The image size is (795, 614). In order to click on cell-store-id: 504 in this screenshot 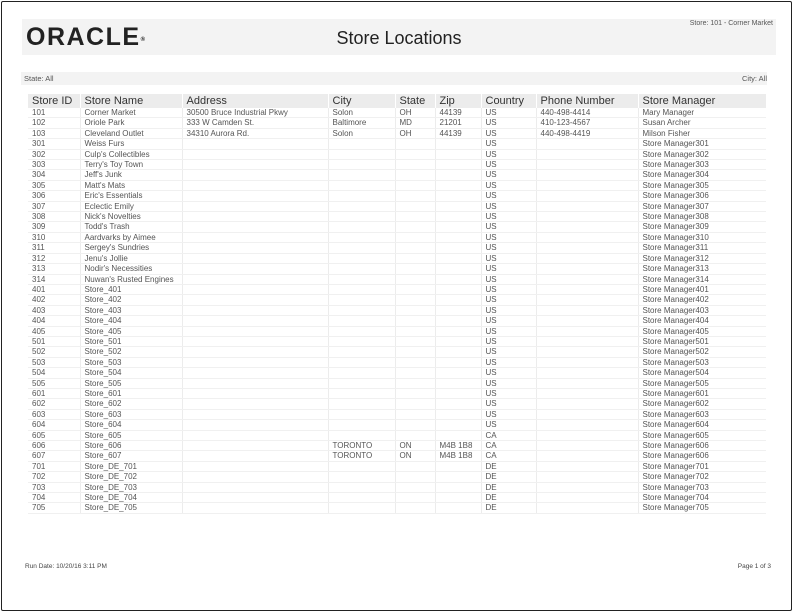, I will do `click(54, 373)`.